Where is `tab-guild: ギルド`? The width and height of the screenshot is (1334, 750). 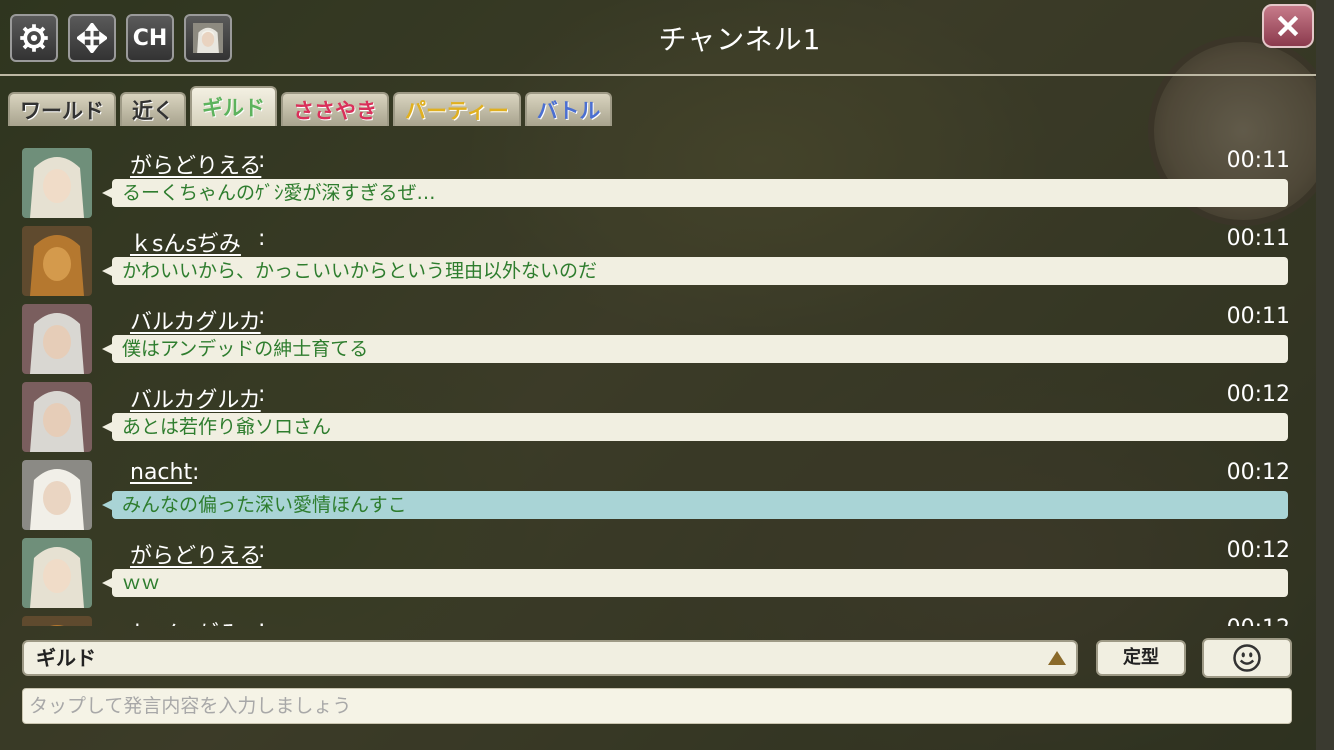 tab-guild: ギルド is located at coordinates (233, 106).